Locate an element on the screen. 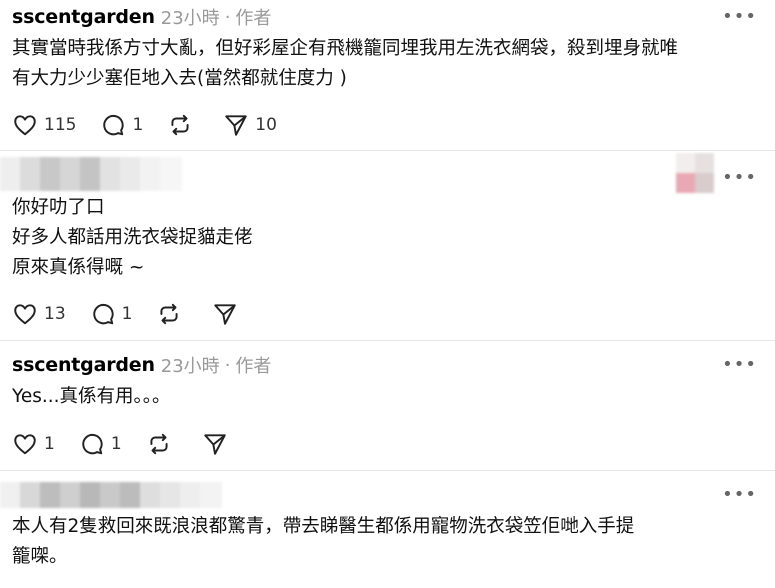 This screenshot has height=588, width=775. action-bar: 1 1 is located at coordinates (135, 444).